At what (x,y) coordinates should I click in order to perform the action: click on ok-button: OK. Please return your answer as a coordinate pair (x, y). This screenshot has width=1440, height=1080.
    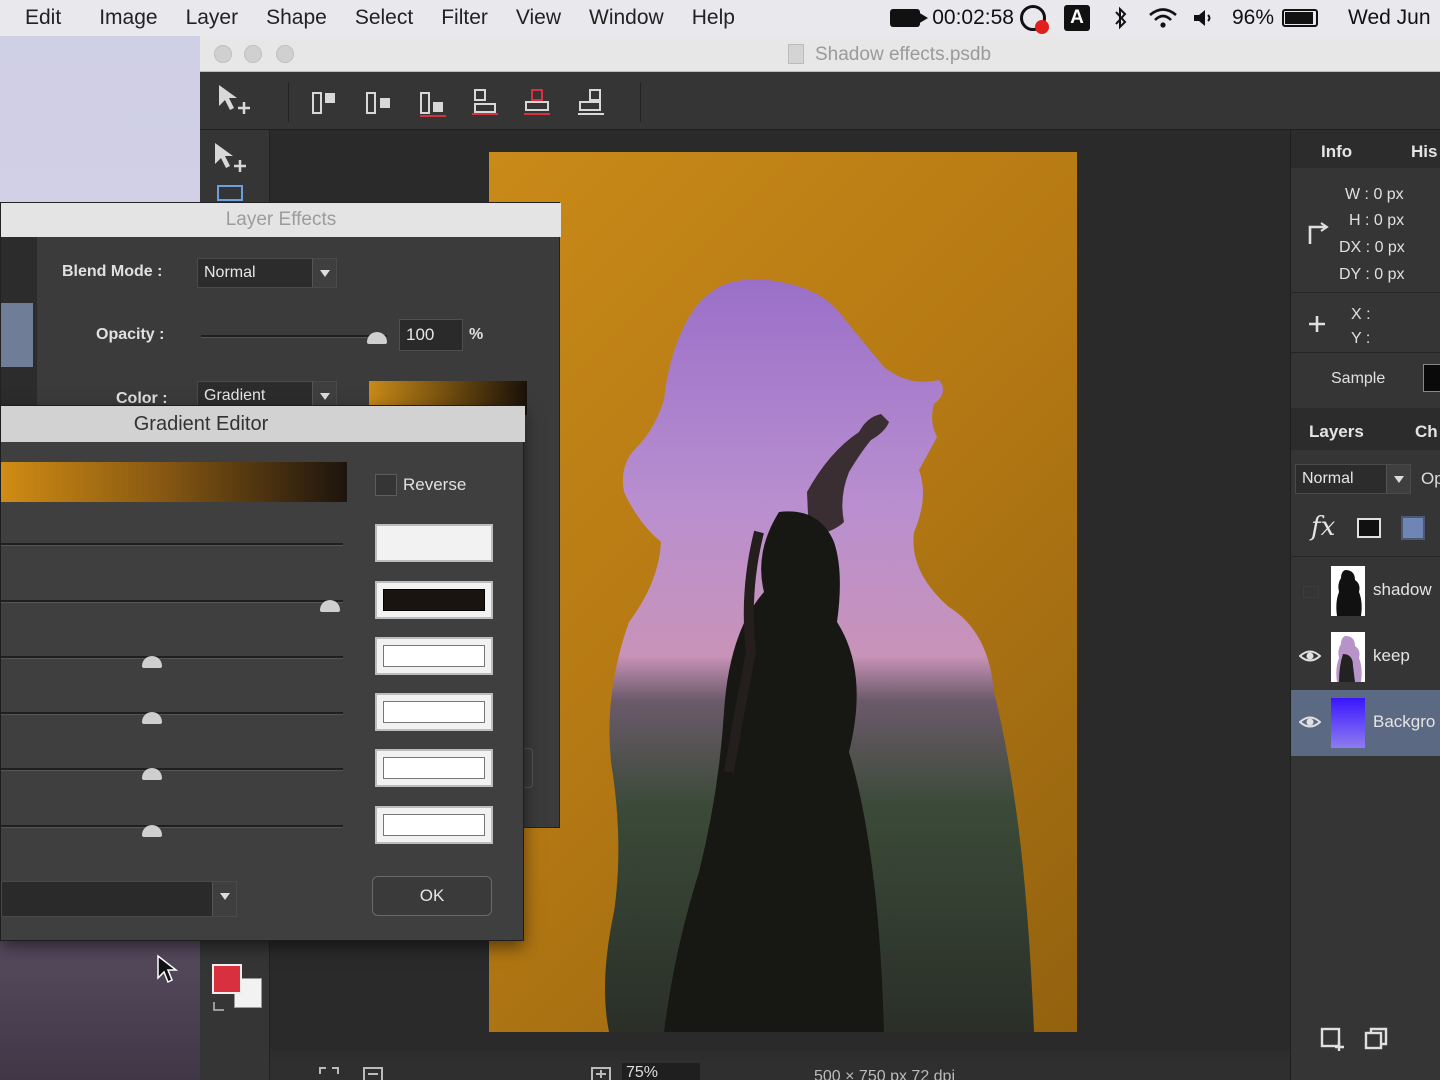
    Looking at the image, I should click on (432, 896).